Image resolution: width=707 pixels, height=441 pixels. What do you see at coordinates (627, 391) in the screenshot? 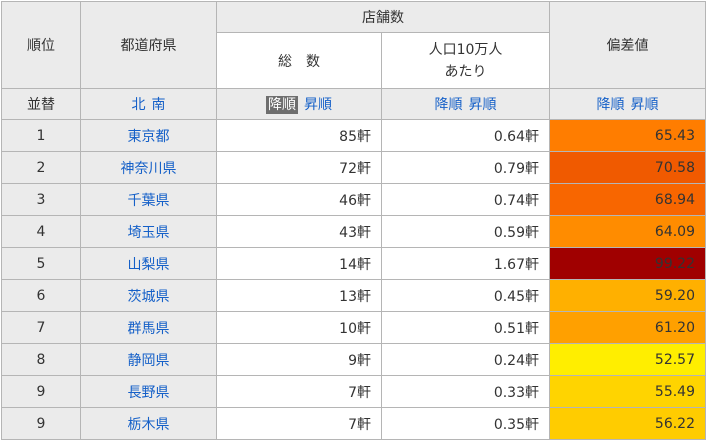
I see `deviation-cell: 55.49` at bounding box center [627, 391].